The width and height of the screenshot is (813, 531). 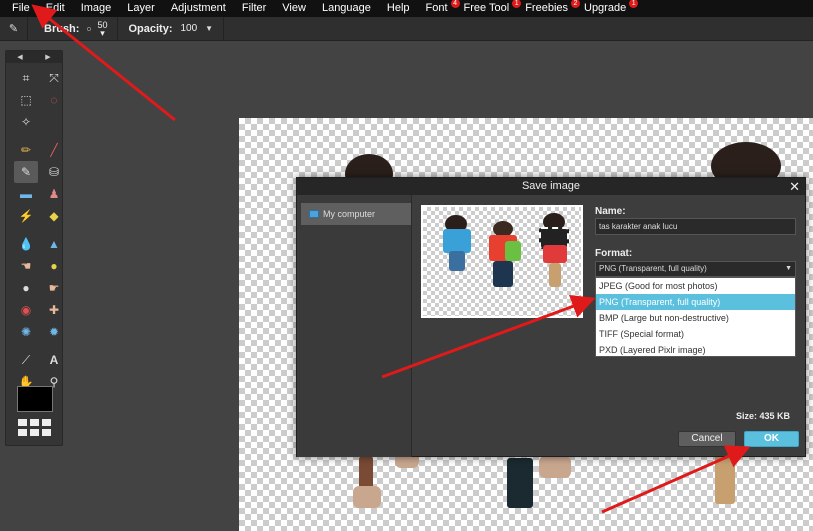 What do you see at coordinates (26, 172) in the screenshot?
I see `eraser-icon: ✎` at bounding box center [26, 172].